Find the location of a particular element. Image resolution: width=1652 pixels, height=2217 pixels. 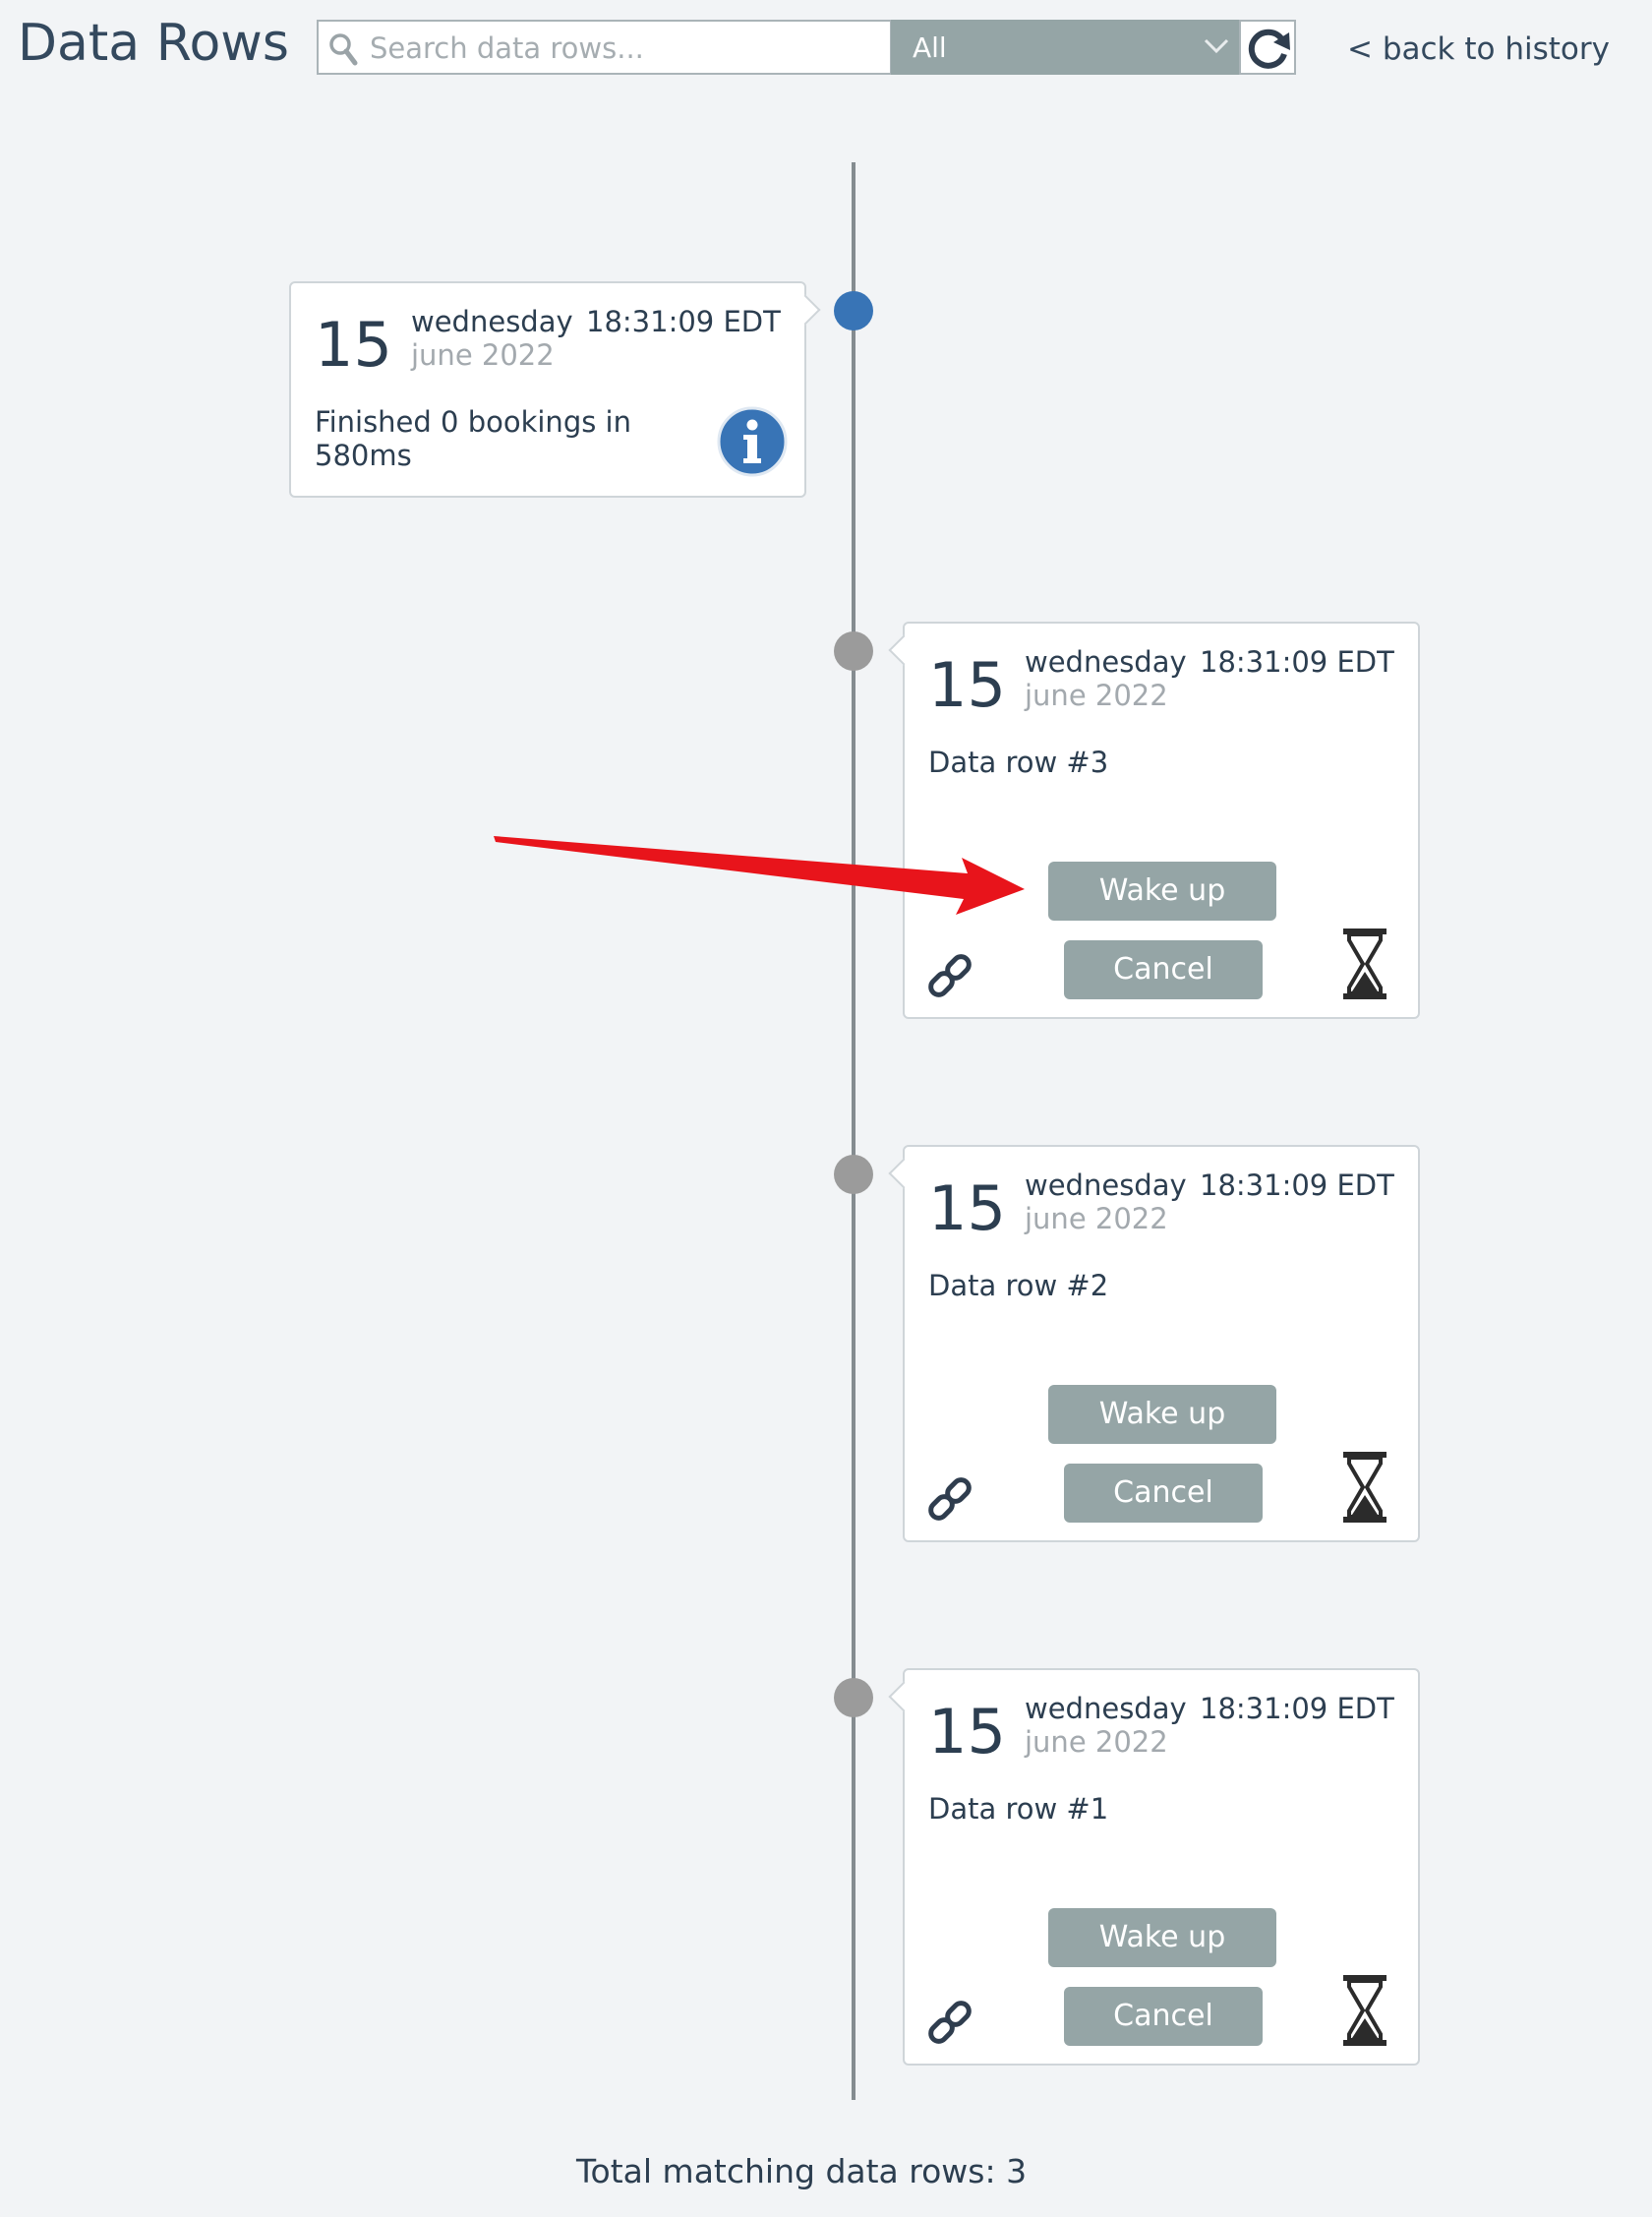

search-box is located at coordinates (604, 47).